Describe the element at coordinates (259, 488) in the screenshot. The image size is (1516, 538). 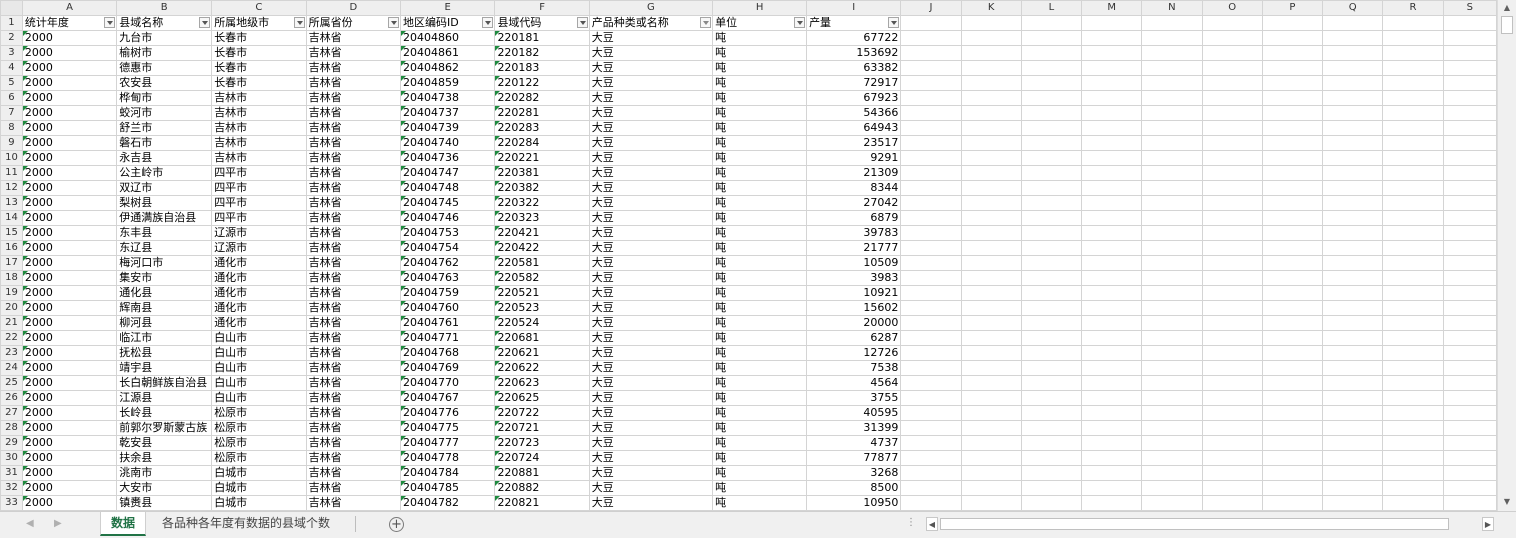
I see `table-cell: 白城市` at that location.